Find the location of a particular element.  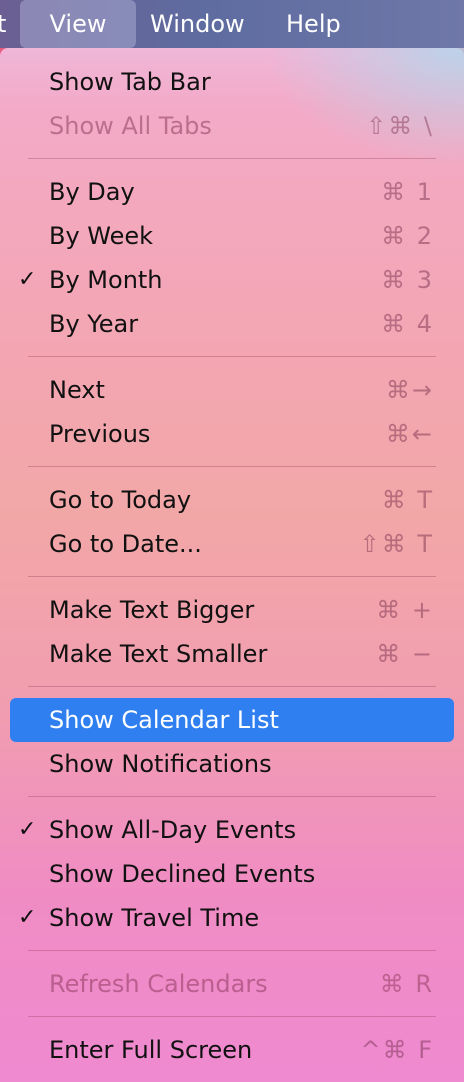

menu-item-label: Go to Today is located at coordinates (120, 500).